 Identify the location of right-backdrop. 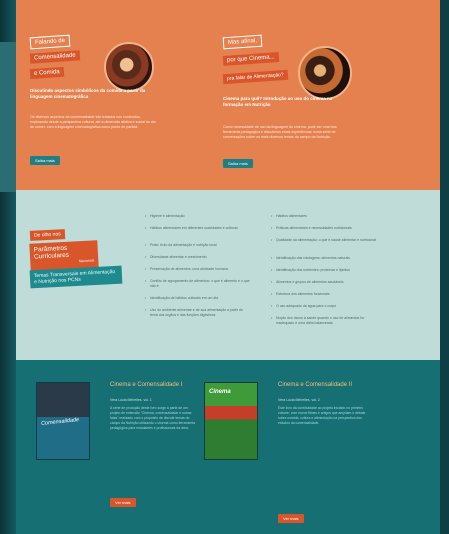
(444, 267).